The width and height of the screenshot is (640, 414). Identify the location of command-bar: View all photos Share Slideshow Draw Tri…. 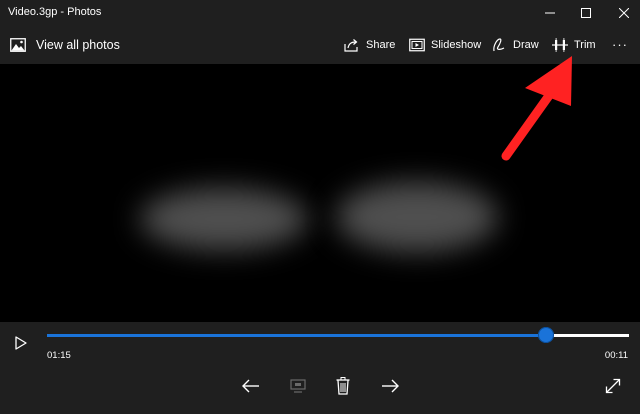
(320, 45).